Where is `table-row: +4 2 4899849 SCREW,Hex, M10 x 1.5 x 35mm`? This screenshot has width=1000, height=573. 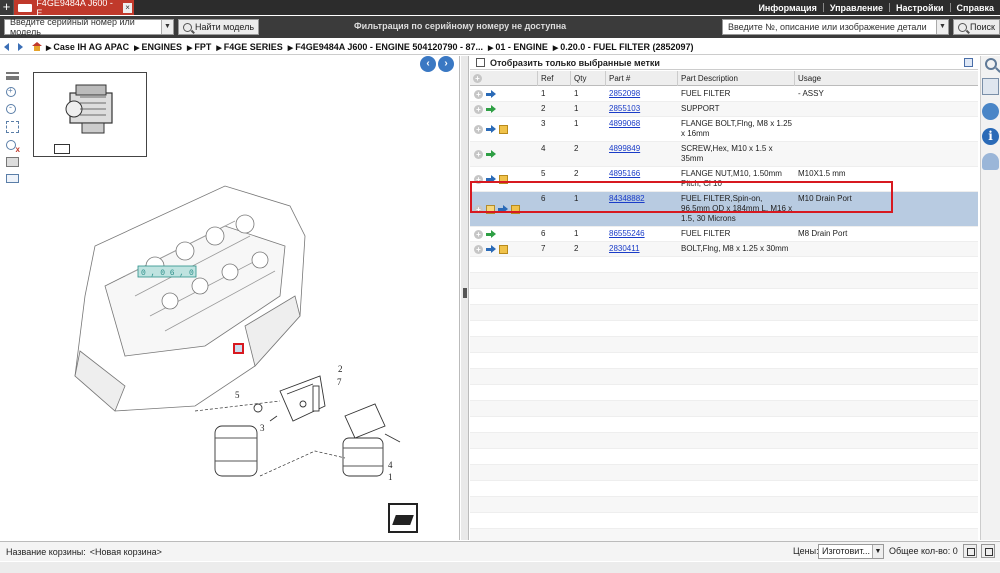
table-row: +4 2 4899849 SCREW,Hex, M10 x 1.5 x 35mm is located at coordinates (724, 154).